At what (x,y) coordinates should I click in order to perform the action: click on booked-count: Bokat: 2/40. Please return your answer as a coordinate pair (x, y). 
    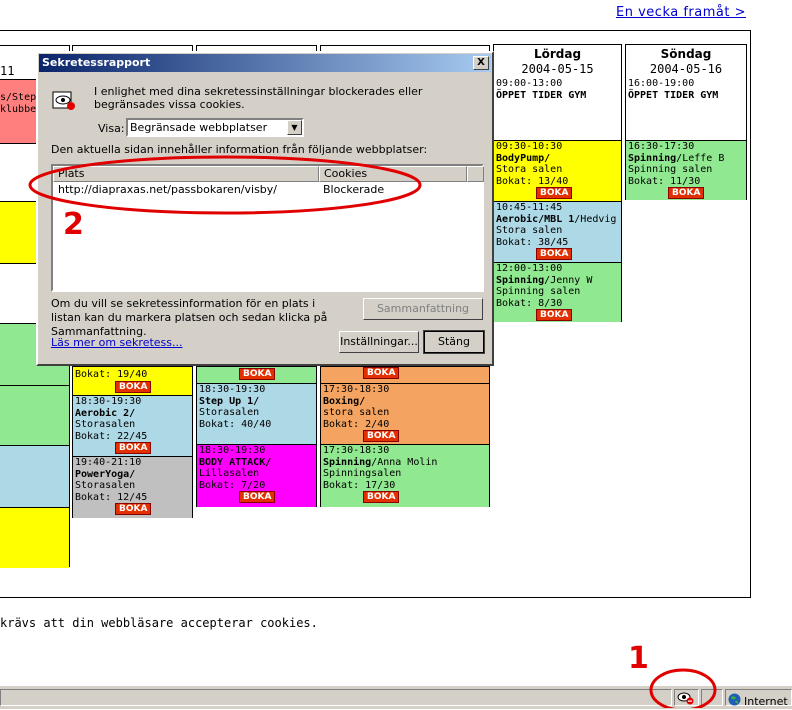
    Looking at the image, I should click on (356, 424).